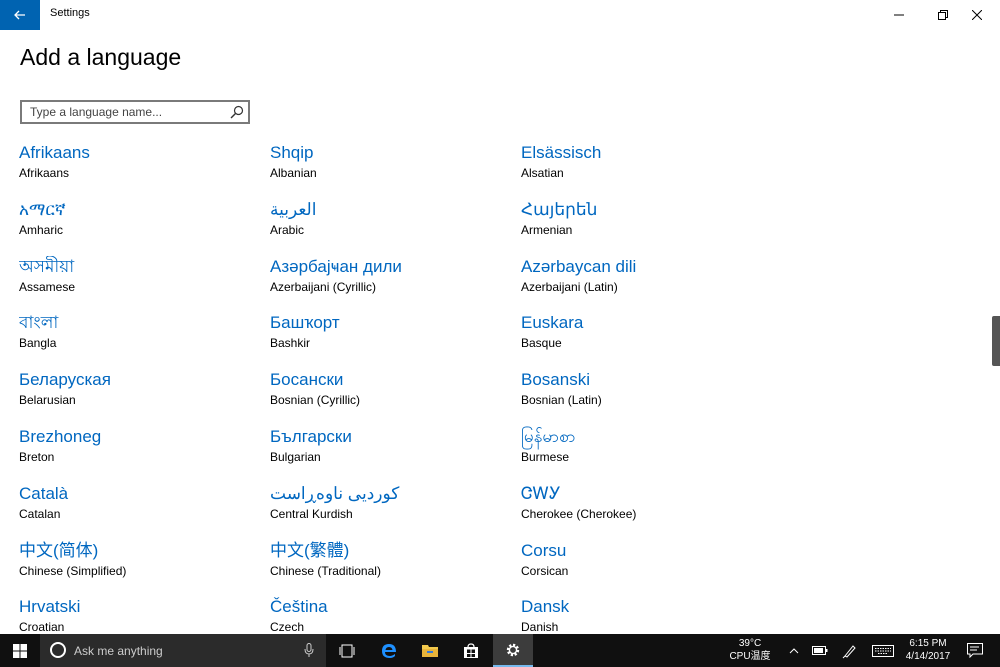 This screenshot has height=667, width=1000. I want to click on language-english-name: Bulgarian, so click(295, 456).